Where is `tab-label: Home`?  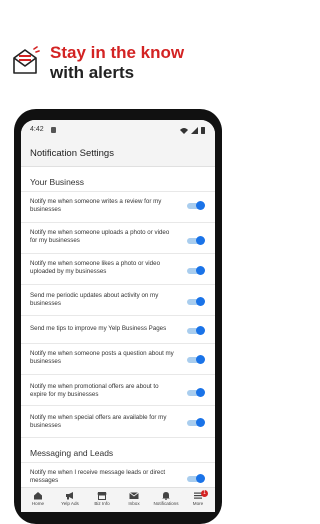 tab-label: Home is located at coordinates (38, 503).